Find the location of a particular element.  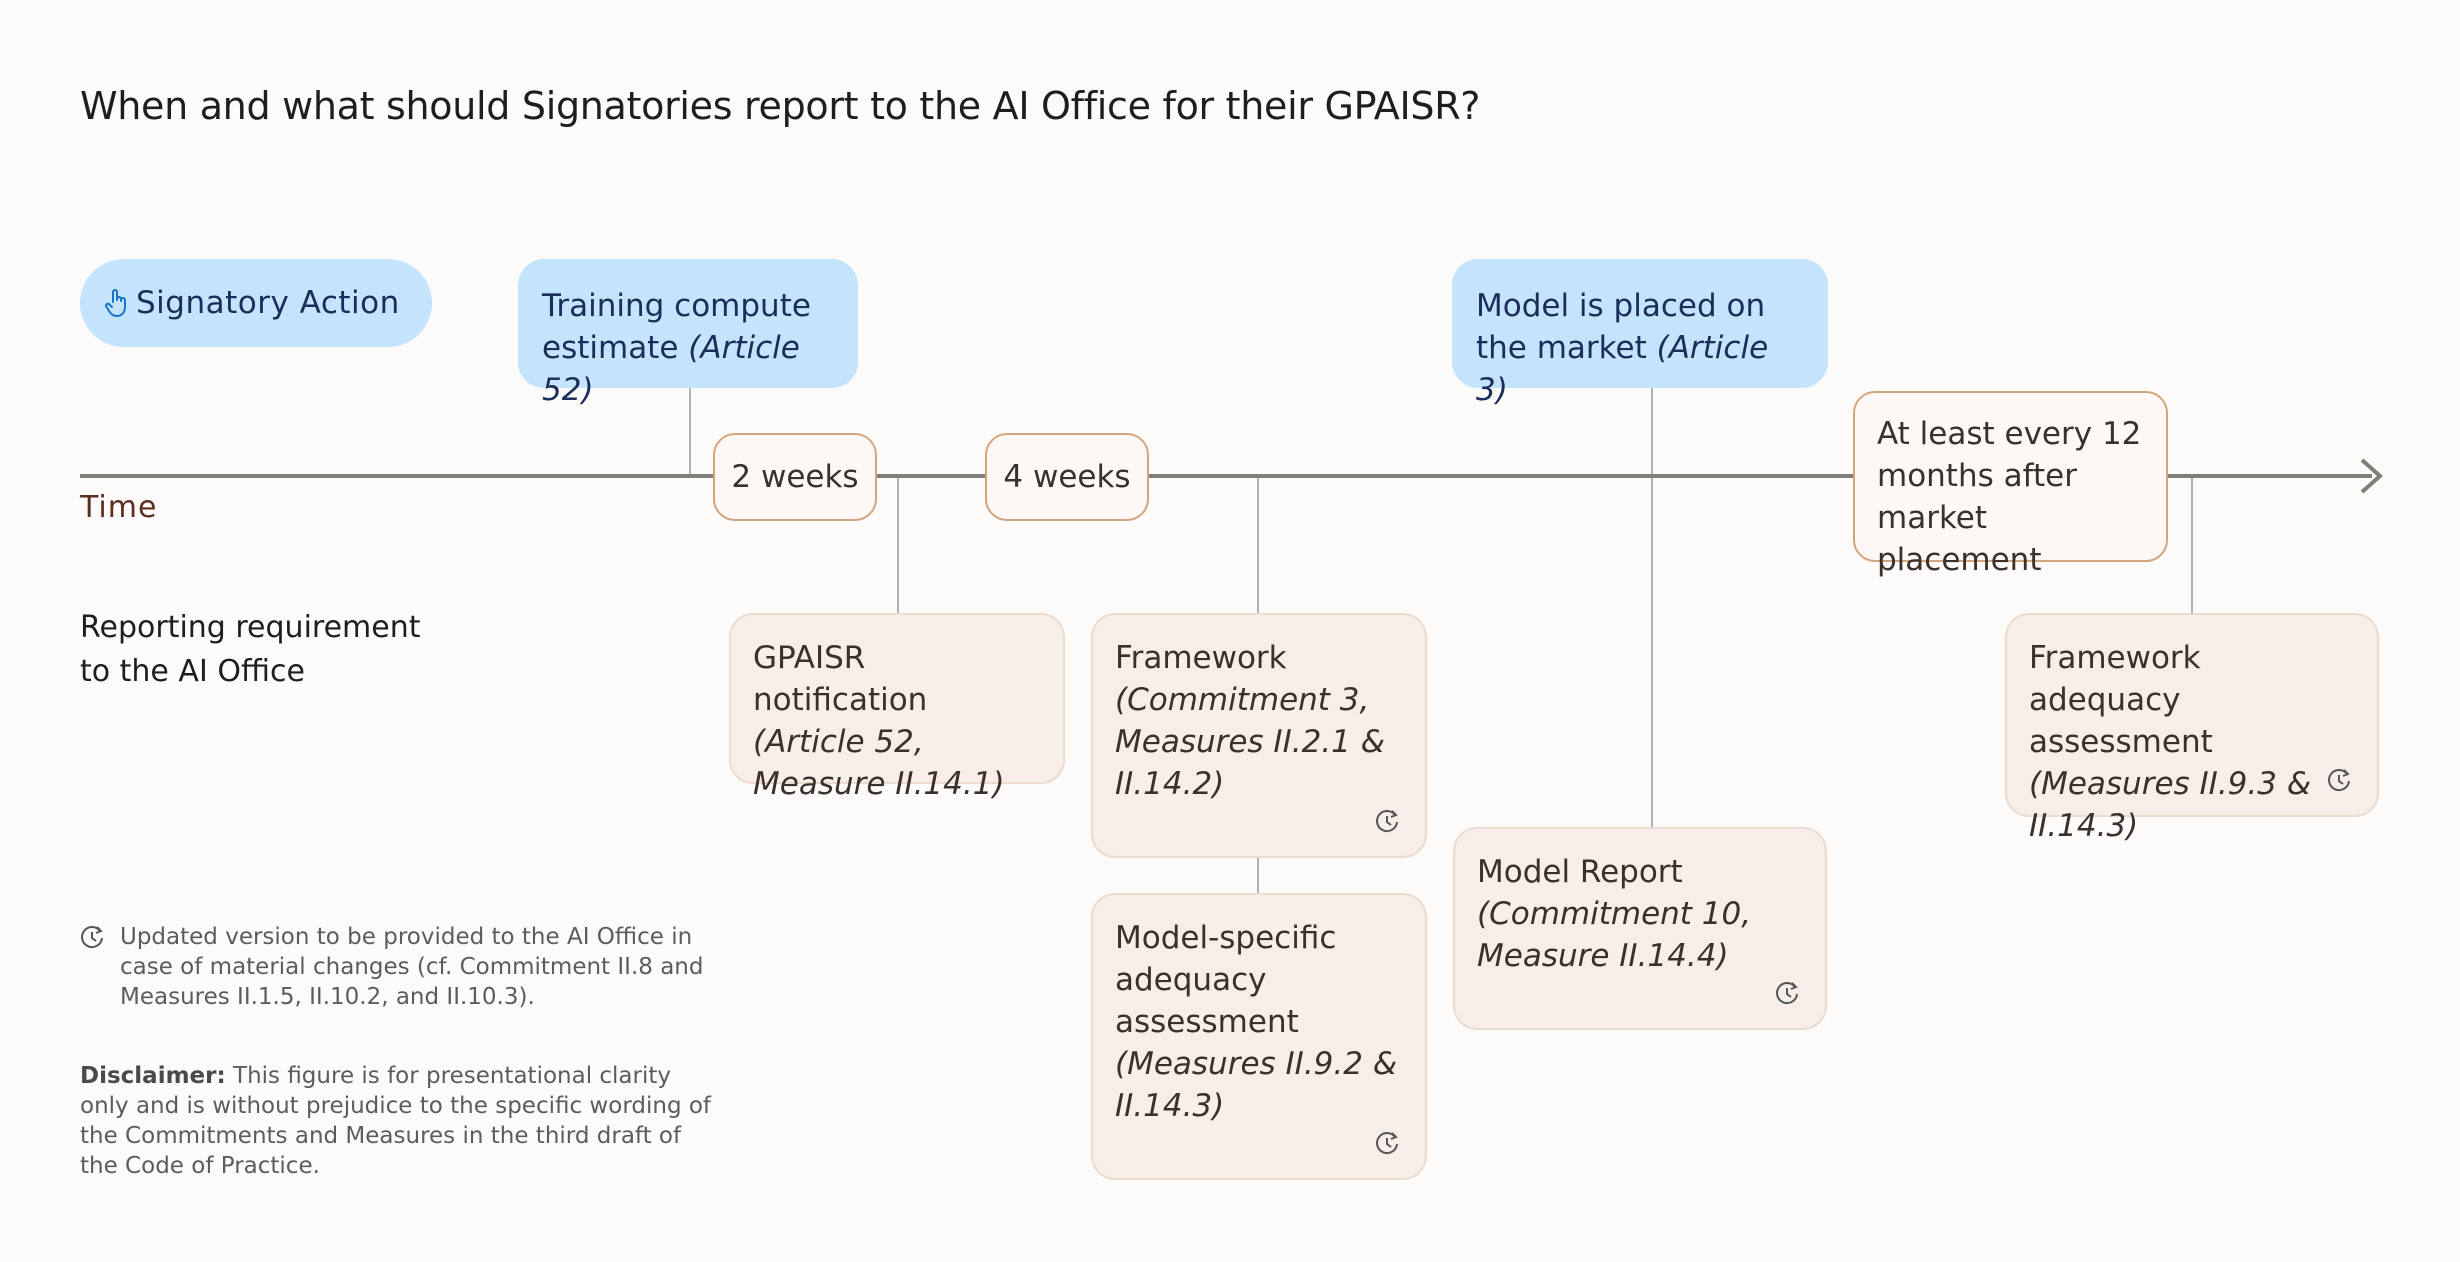

disclaimer-label: Disclaimer: is located at coordinates (153, 1076).